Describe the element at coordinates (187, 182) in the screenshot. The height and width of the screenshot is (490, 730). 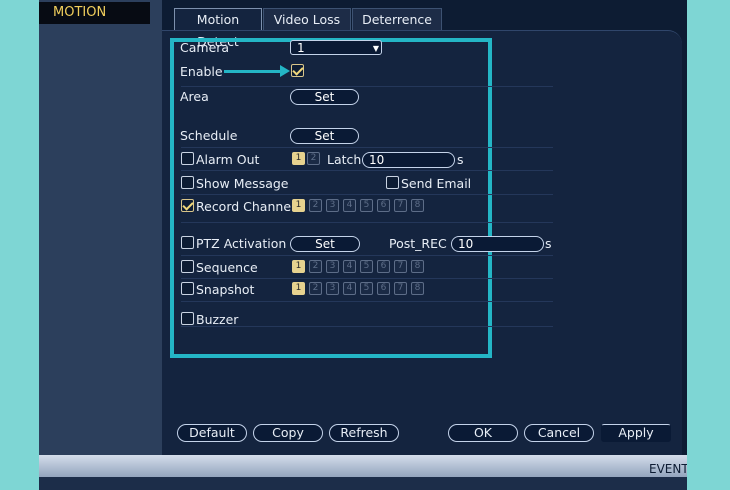
I see `show-message-checkbox` at that location.